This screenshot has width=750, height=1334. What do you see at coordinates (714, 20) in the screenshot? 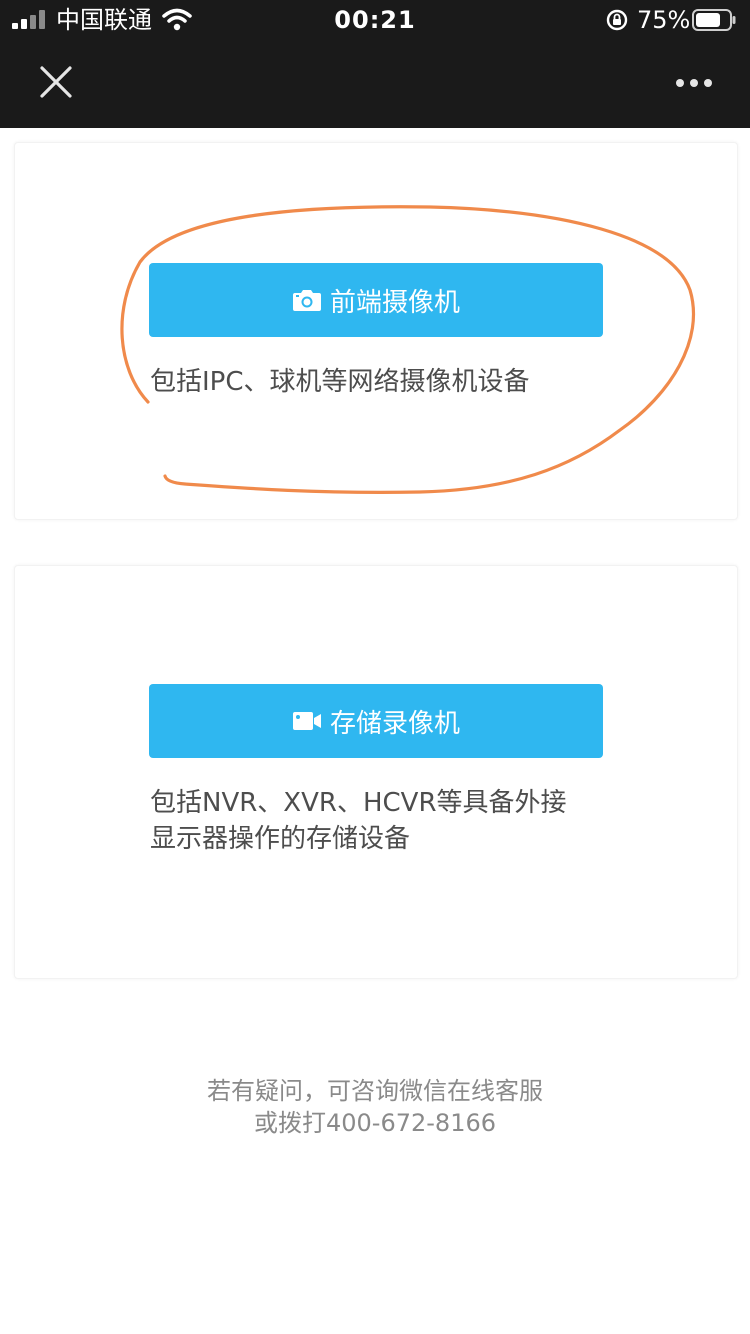
I see `battery-icon` at bounding box center [714, 20].